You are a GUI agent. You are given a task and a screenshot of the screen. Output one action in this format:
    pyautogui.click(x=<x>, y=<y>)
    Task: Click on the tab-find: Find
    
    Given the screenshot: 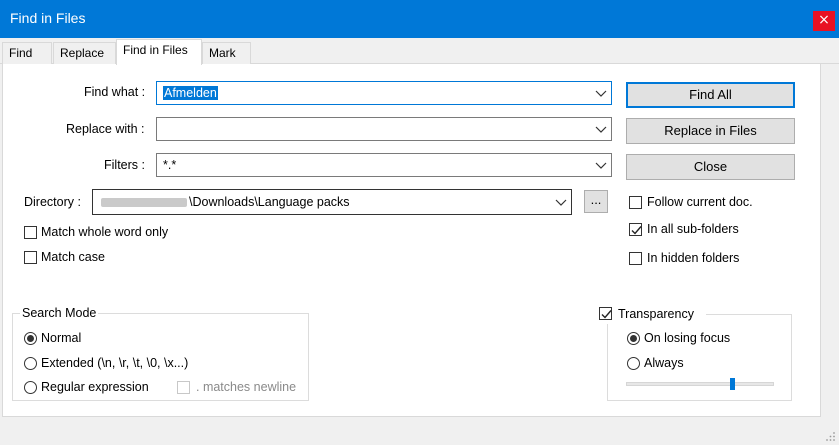 What is the action you would take?
    pyautogui.click(x=27, y=53)
    